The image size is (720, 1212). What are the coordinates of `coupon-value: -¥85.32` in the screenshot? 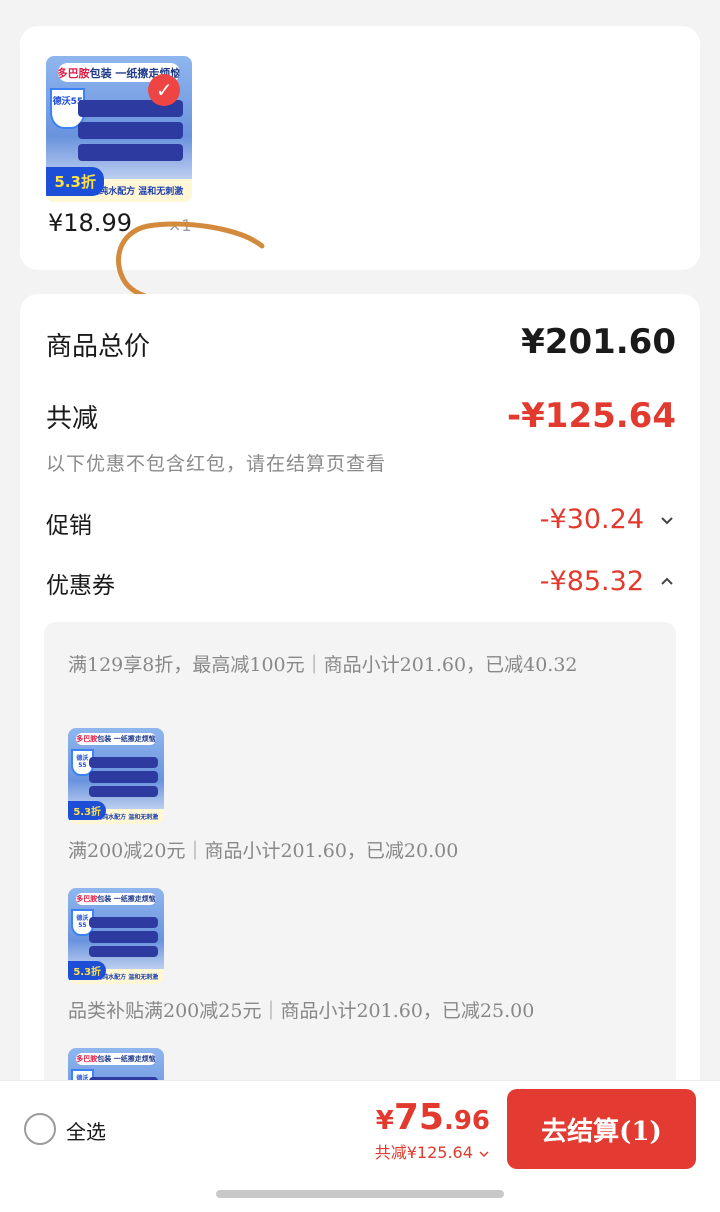 It's located at (591, 581).